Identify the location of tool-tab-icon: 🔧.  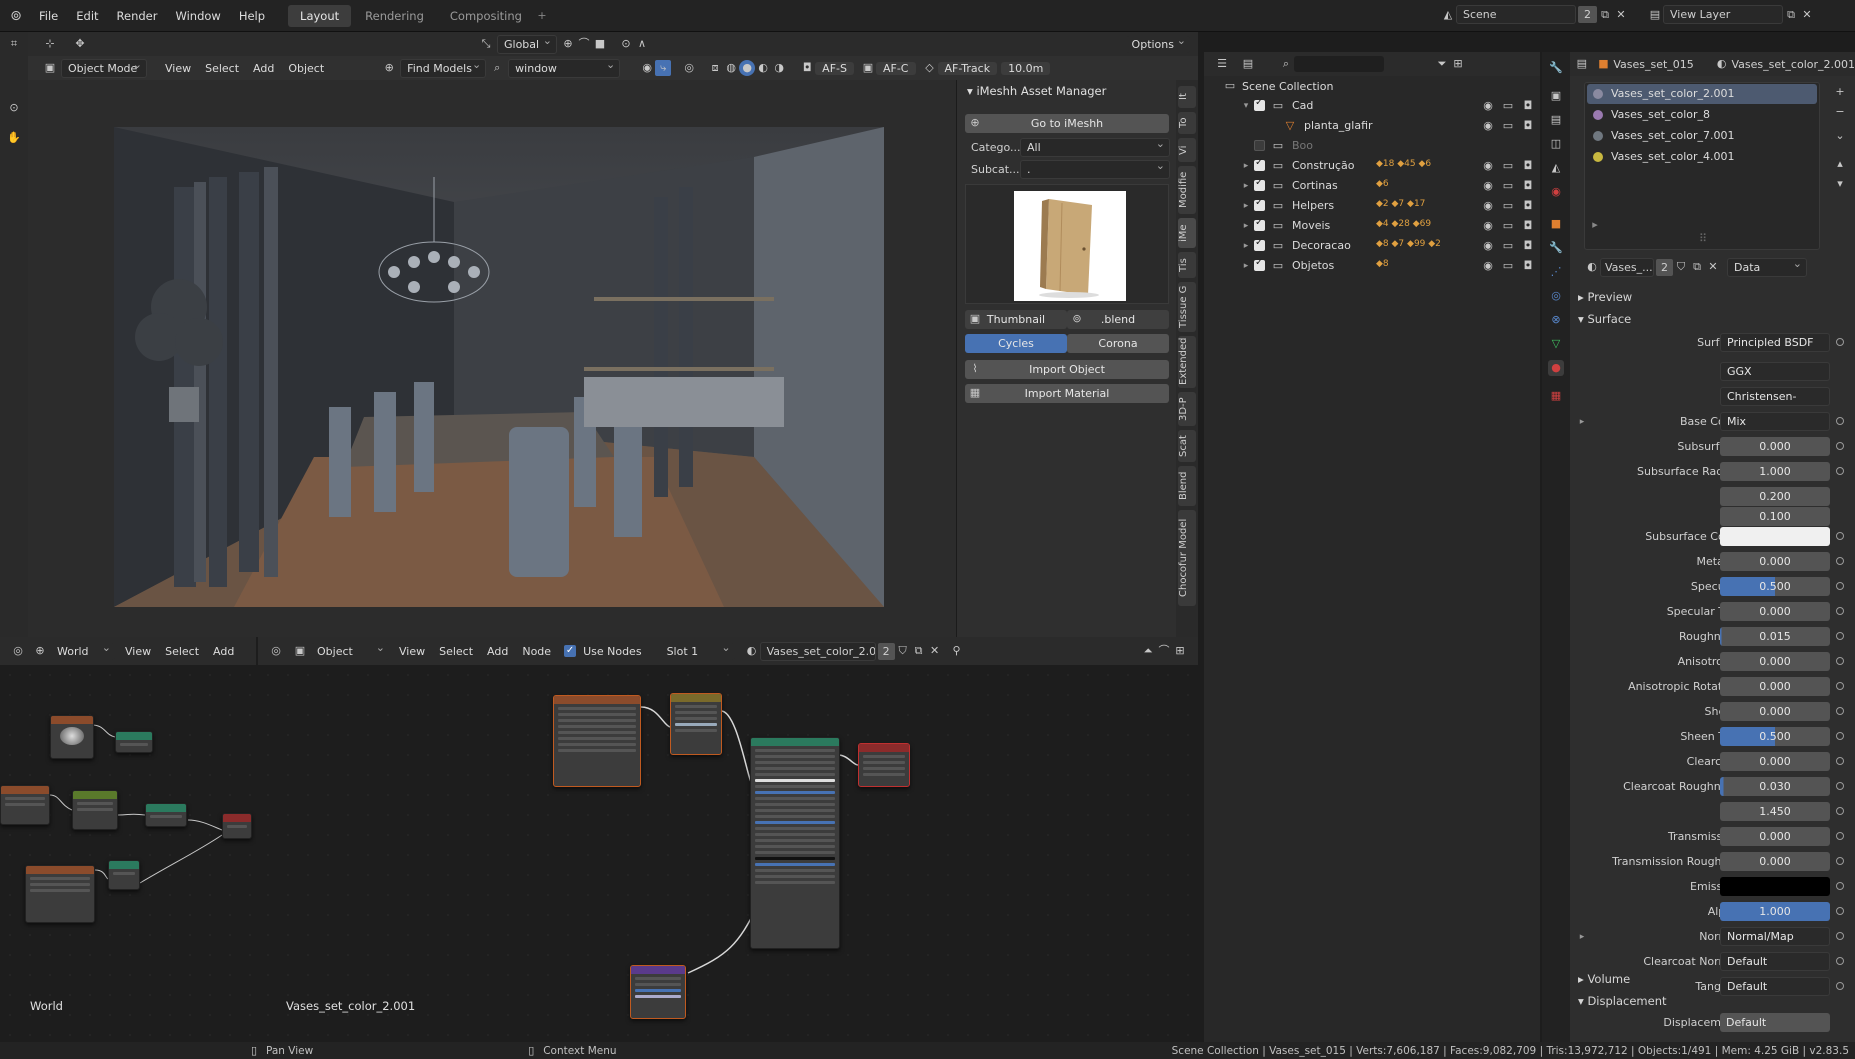
(1556, 68).